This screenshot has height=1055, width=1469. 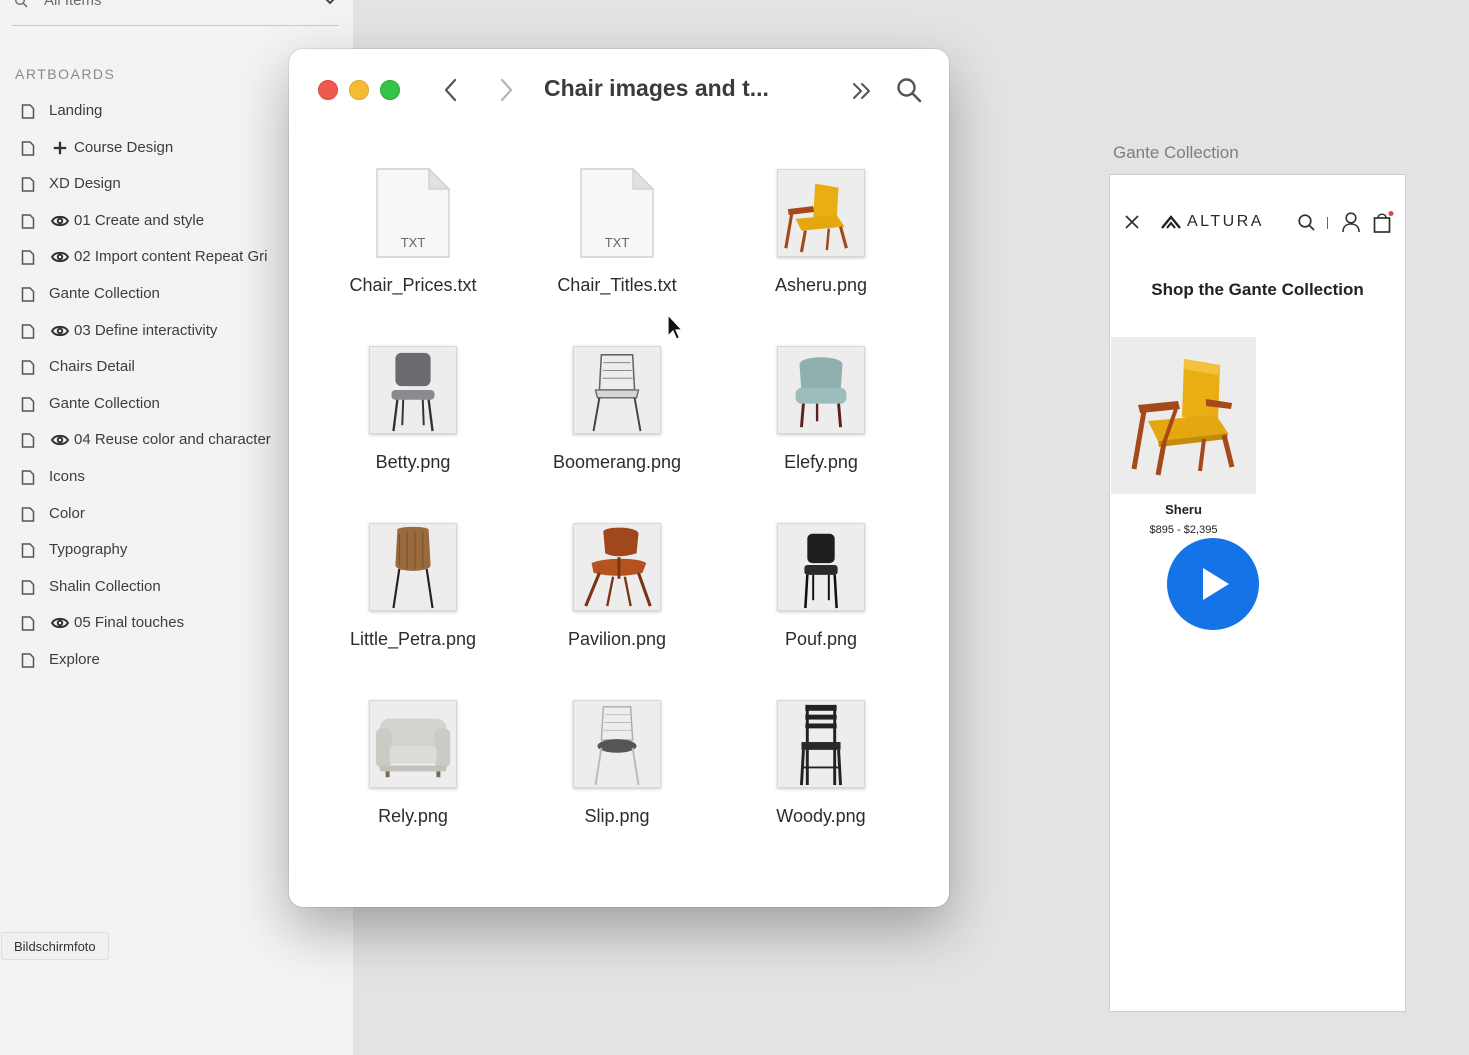 I want to click on section-title: ARTBOARDS, so click(x=65, y=74).